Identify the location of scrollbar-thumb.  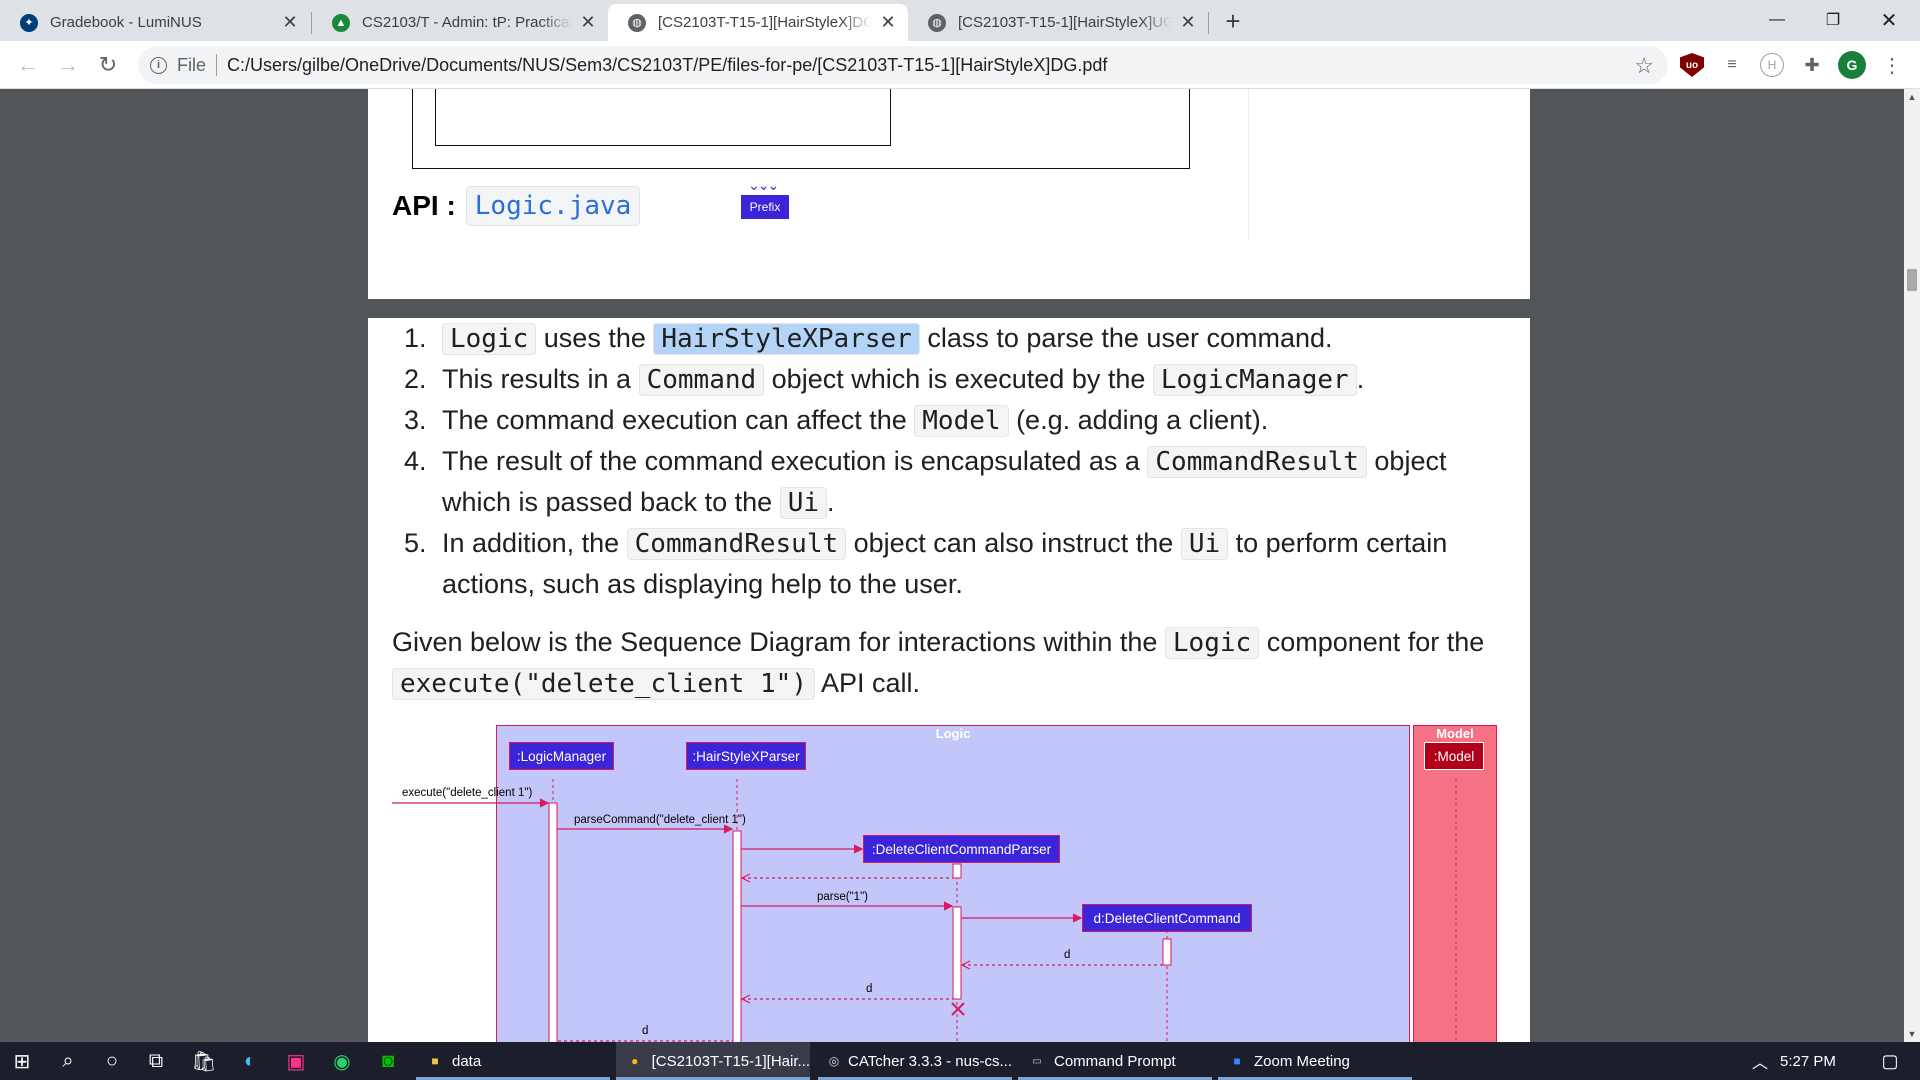
(1912, 280).